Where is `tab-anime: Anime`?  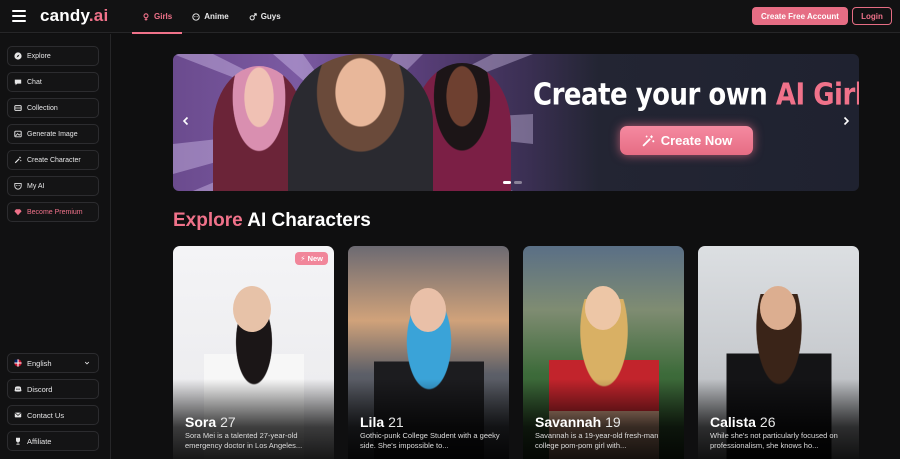
tab-anime: Anime is located at coordinates (210, 16).